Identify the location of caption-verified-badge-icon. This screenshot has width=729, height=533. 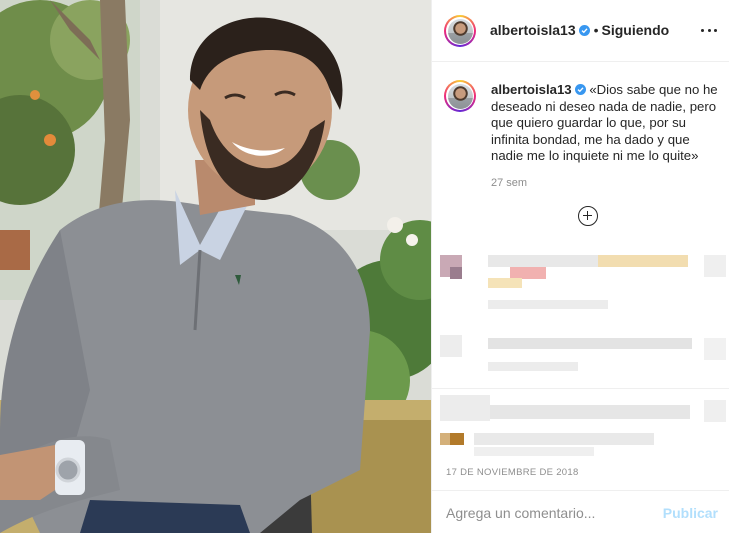
(580, 89).